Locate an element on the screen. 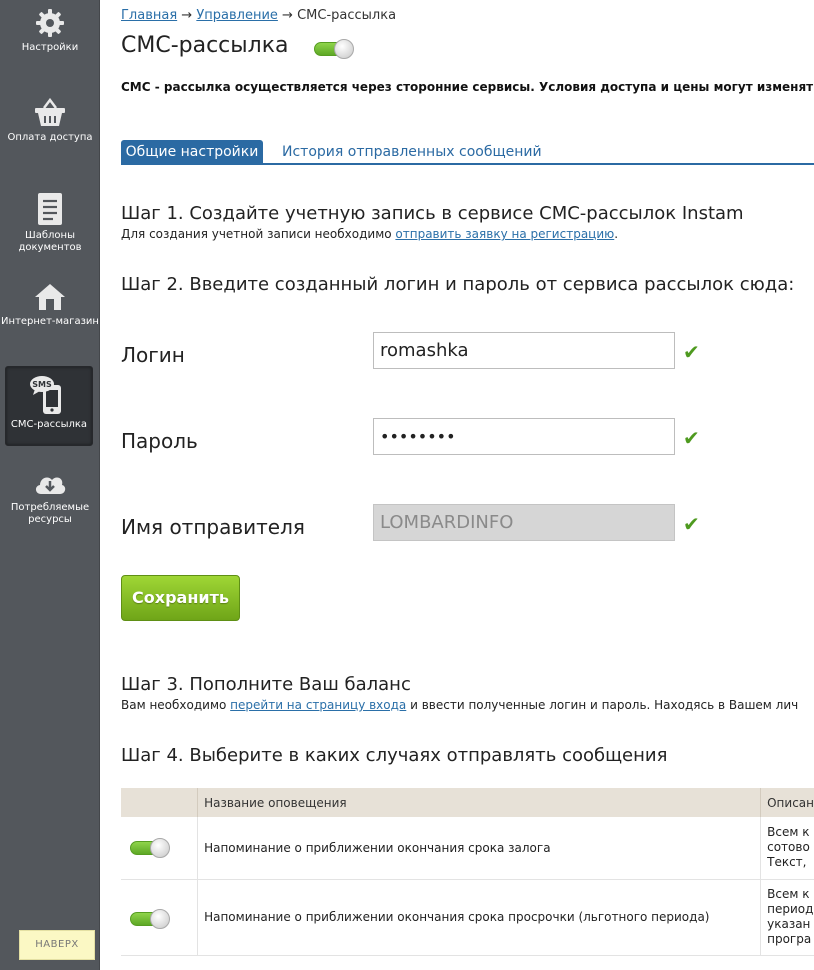 Image resolution: width=814 pixels, height=970 pixels. description-line: сотово is located at coordinates (788, 847).